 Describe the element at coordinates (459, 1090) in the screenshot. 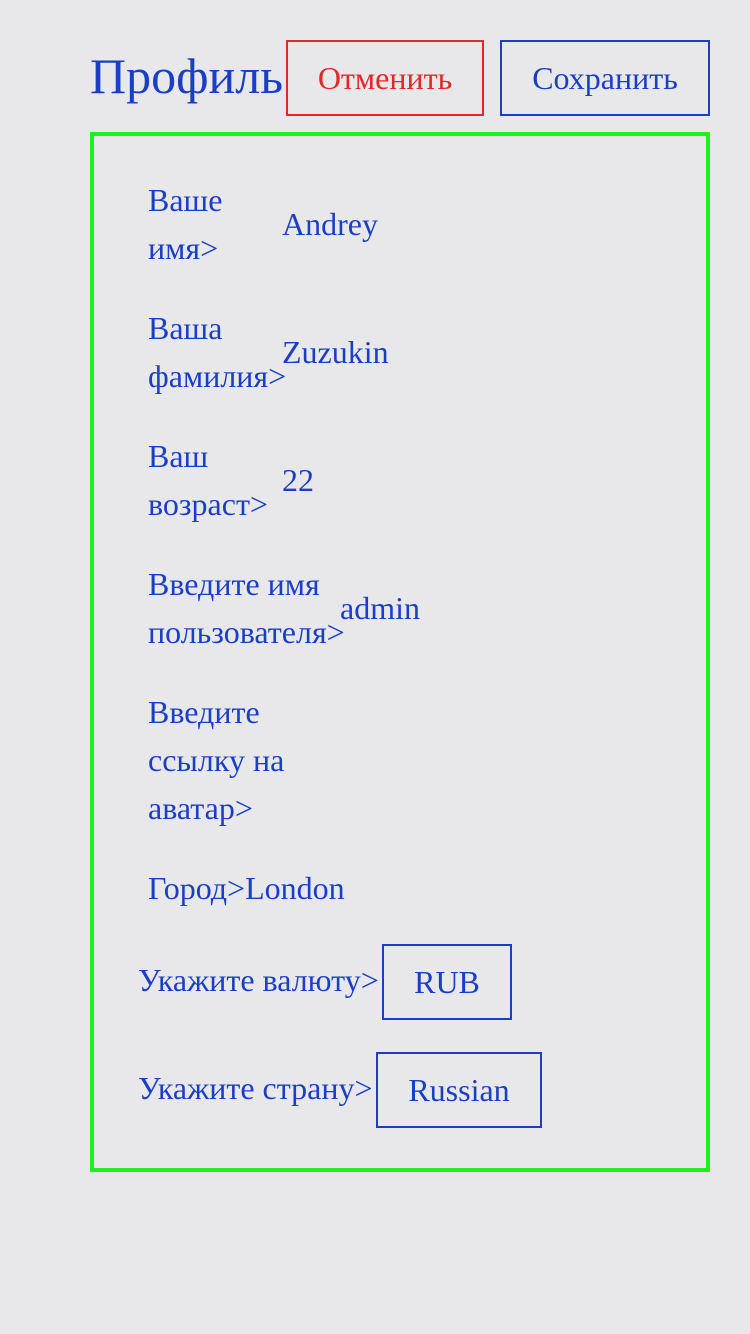

I see `country-select: Russian` at that location.